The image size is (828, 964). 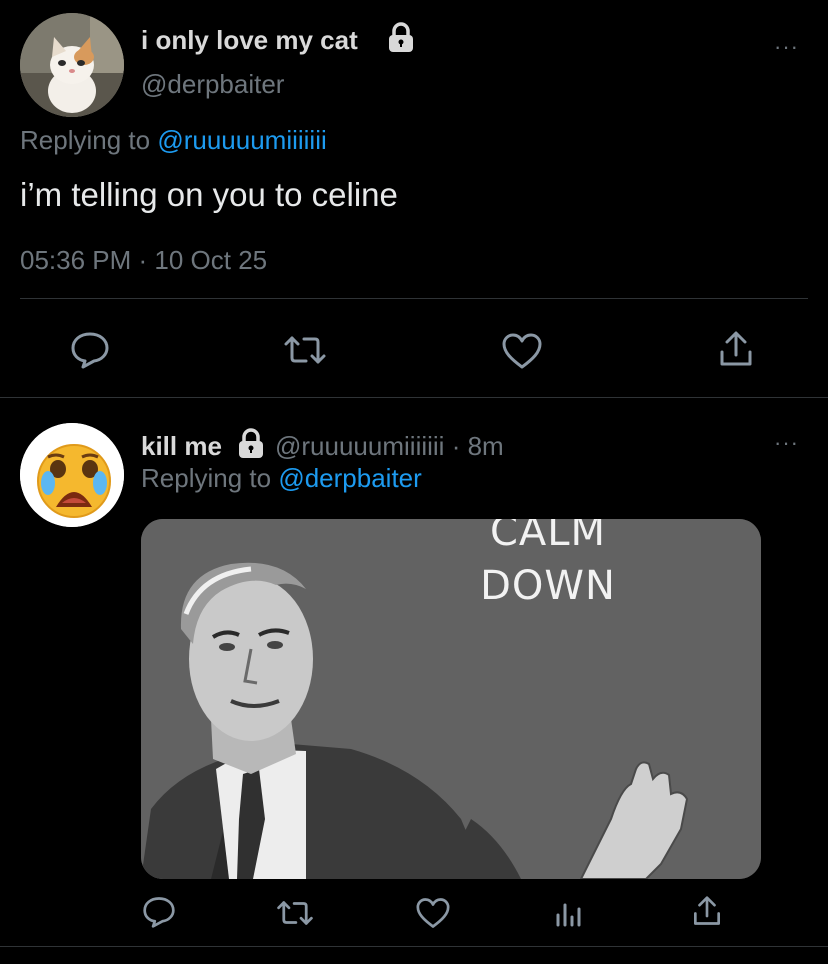 I want to click on tweet-text: i’m telling on you to celine, so click(x=209, y=194).